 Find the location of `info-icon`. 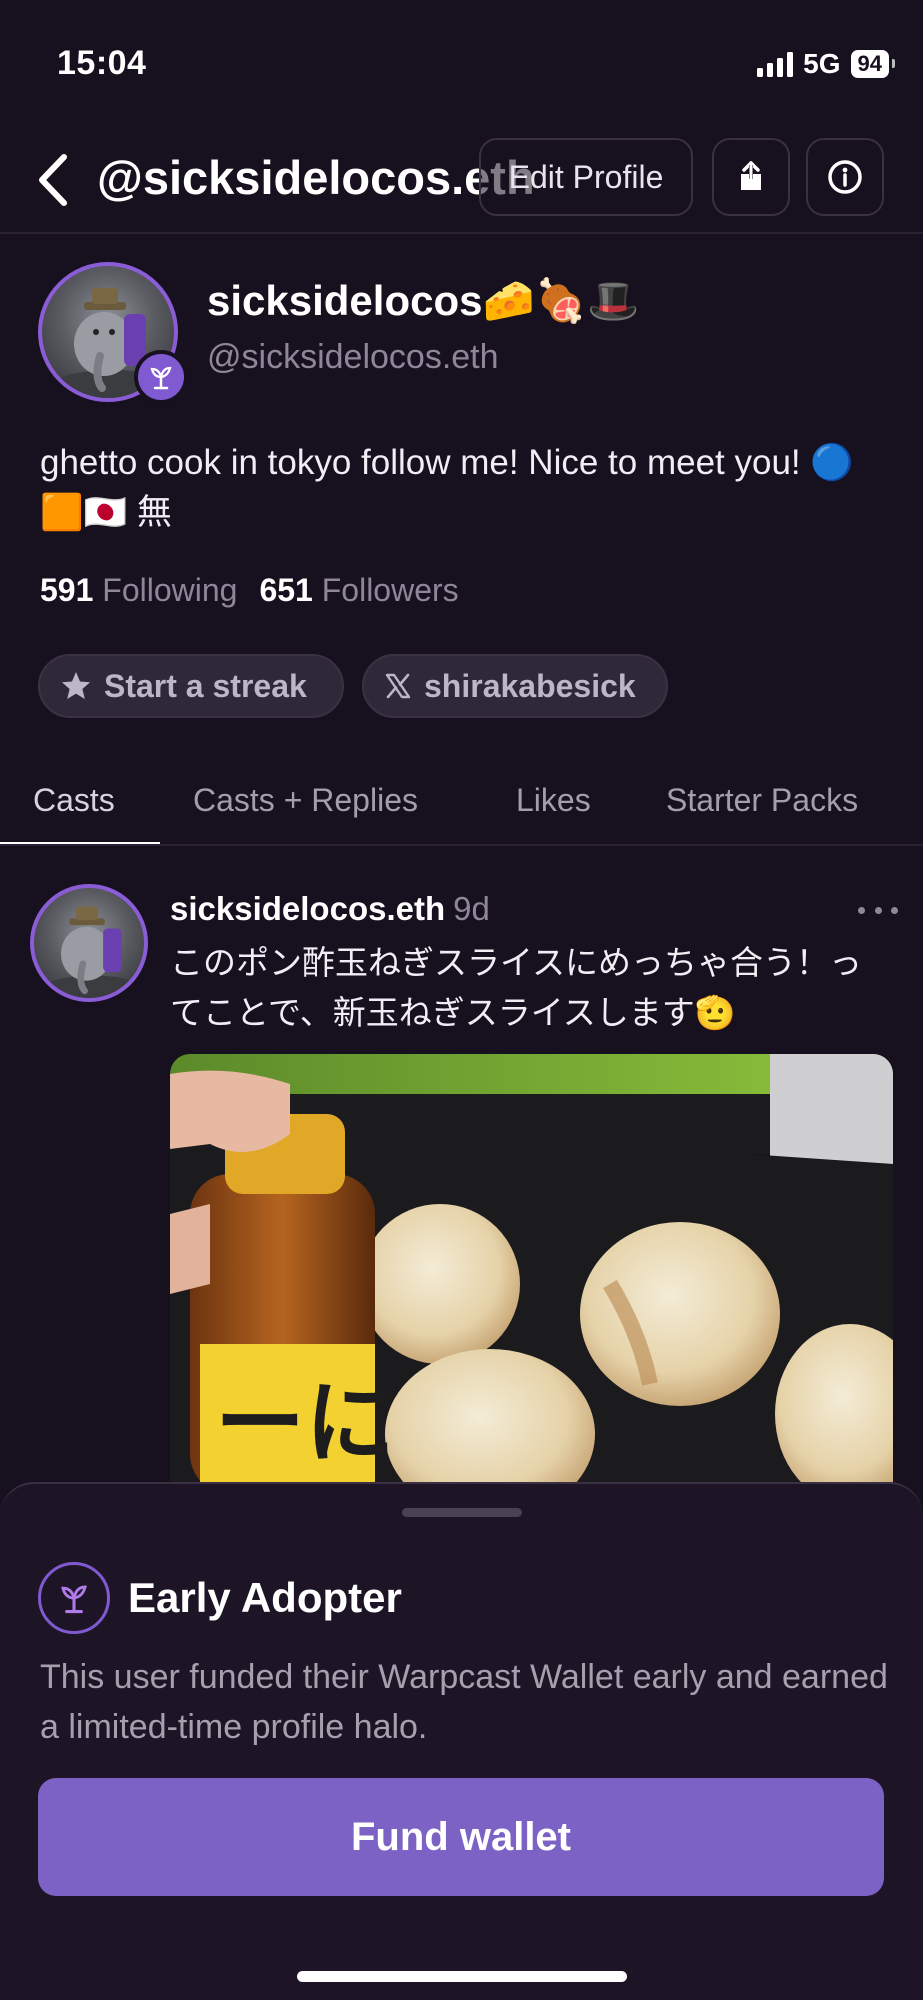

info-icon is located at coordinates (845, 177).